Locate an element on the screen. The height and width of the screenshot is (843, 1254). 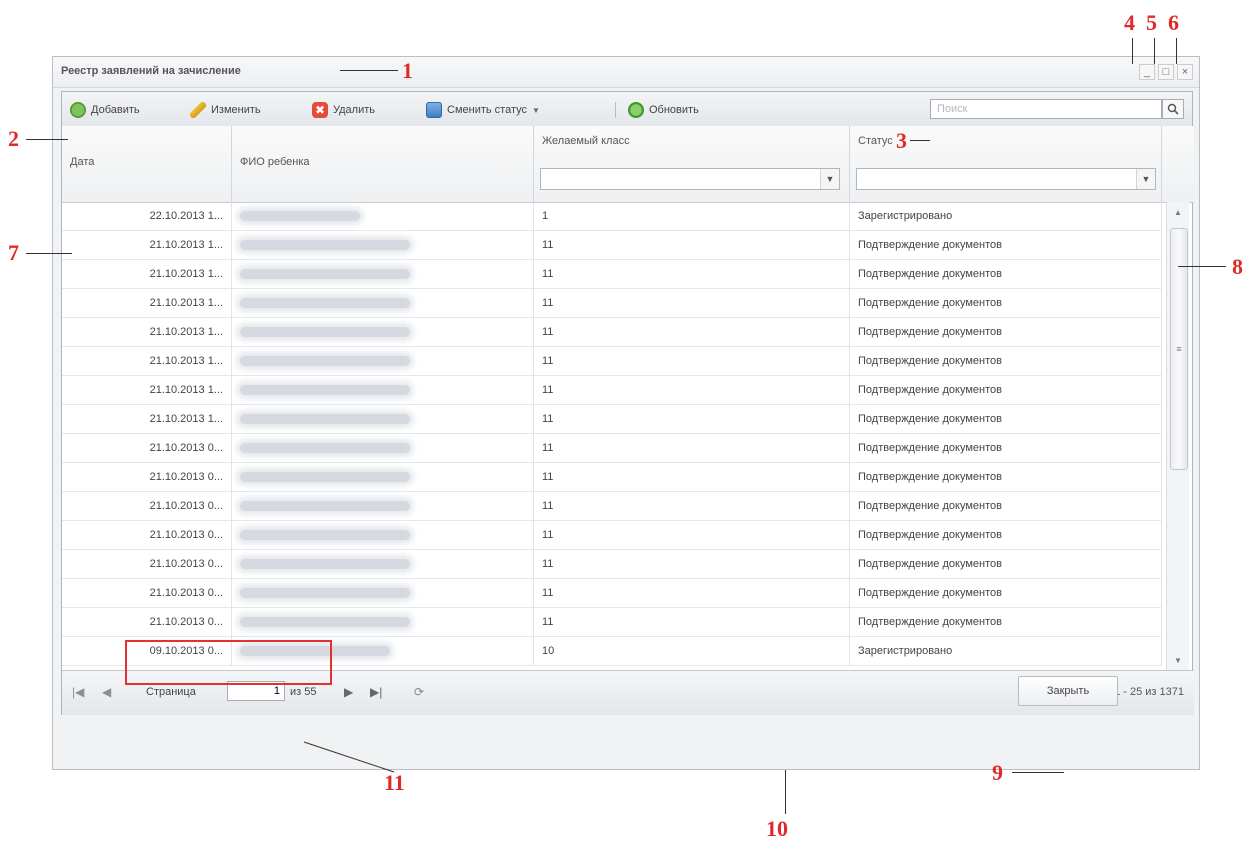
window-title: Реестр заявлений на зачисление is located at coordinates (151, 71).